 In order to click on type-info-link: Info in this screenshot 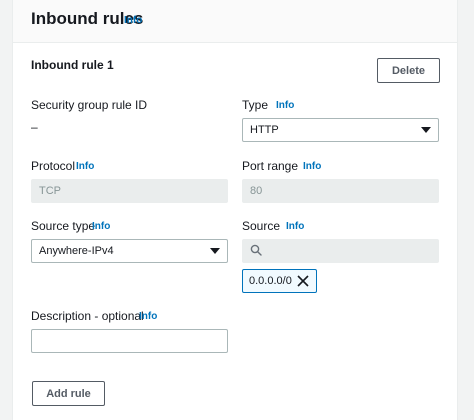, I will do `click(285, 105)`.